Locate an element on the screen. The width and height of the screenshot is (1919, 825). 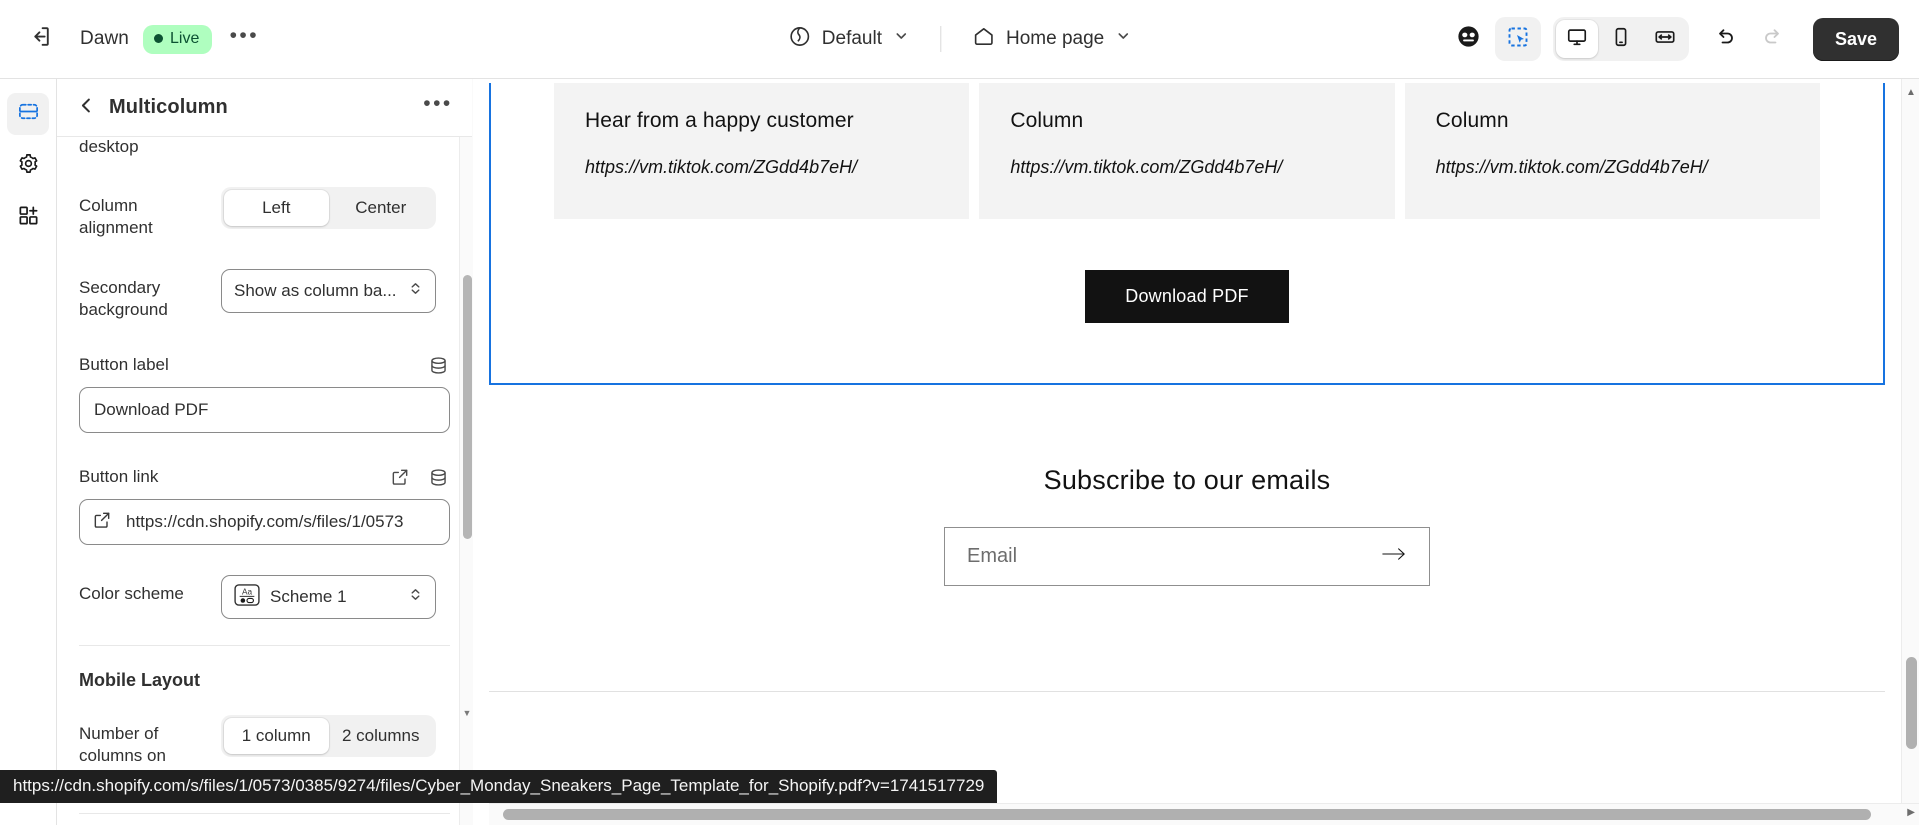
newsletter-title: Subscribe to our emails is located at coordinates (1187, 480).